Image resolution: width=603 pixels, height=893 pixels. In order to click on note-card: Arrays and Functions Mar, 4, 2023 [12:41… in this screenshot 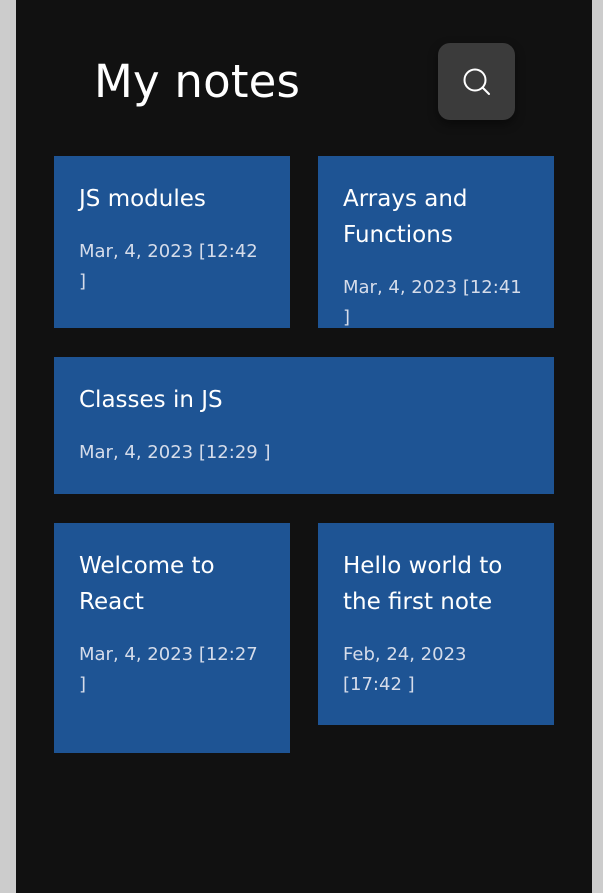, I will do `click(436, 242)`.